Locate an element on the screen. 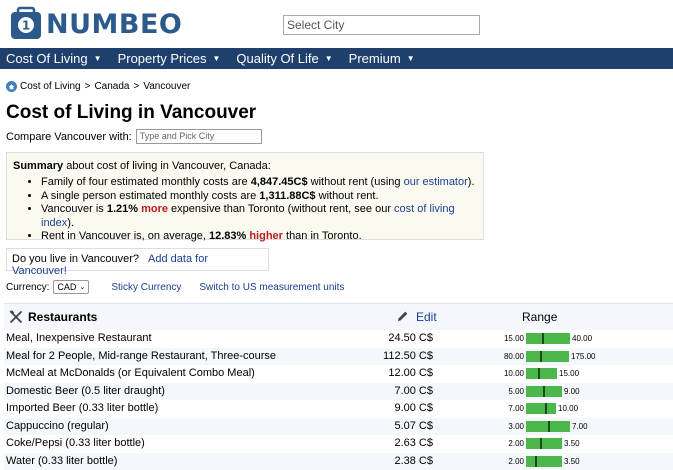 The image size is (673, 470). numbeo-logo-icon: 1 is located at coordinates (26, 24).